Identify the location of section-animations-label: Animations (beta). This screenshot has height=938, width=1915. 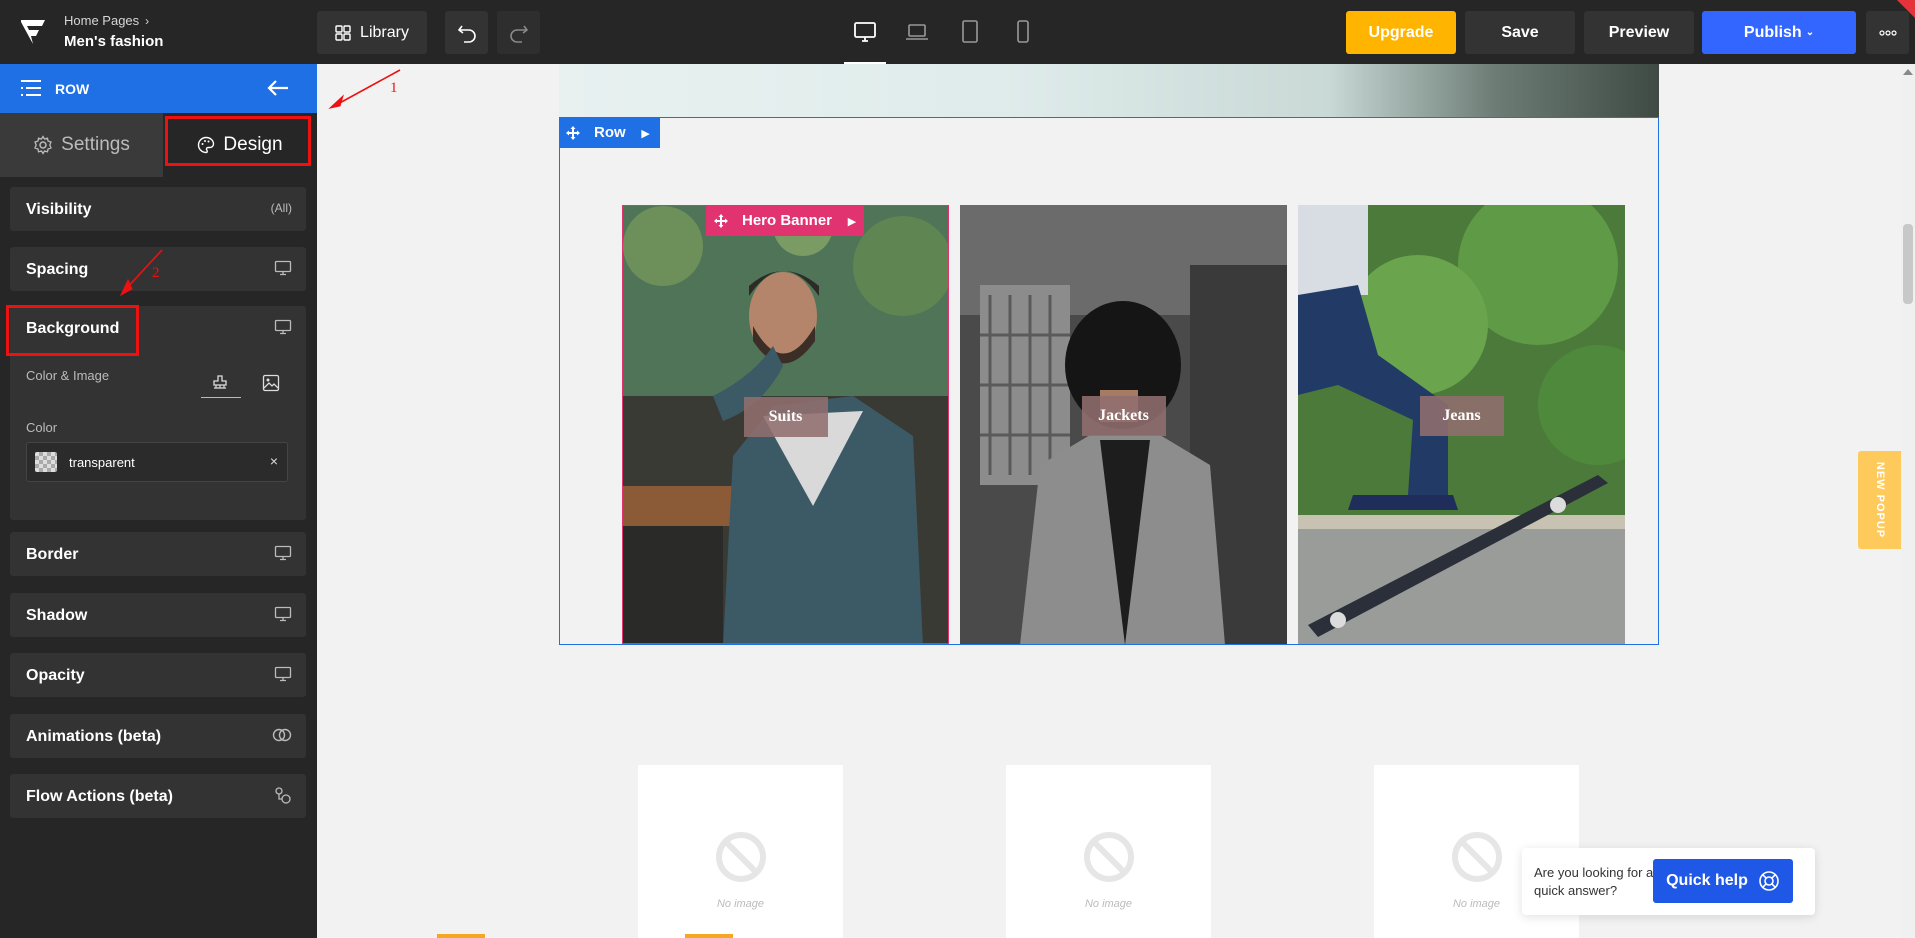
(94, 736).